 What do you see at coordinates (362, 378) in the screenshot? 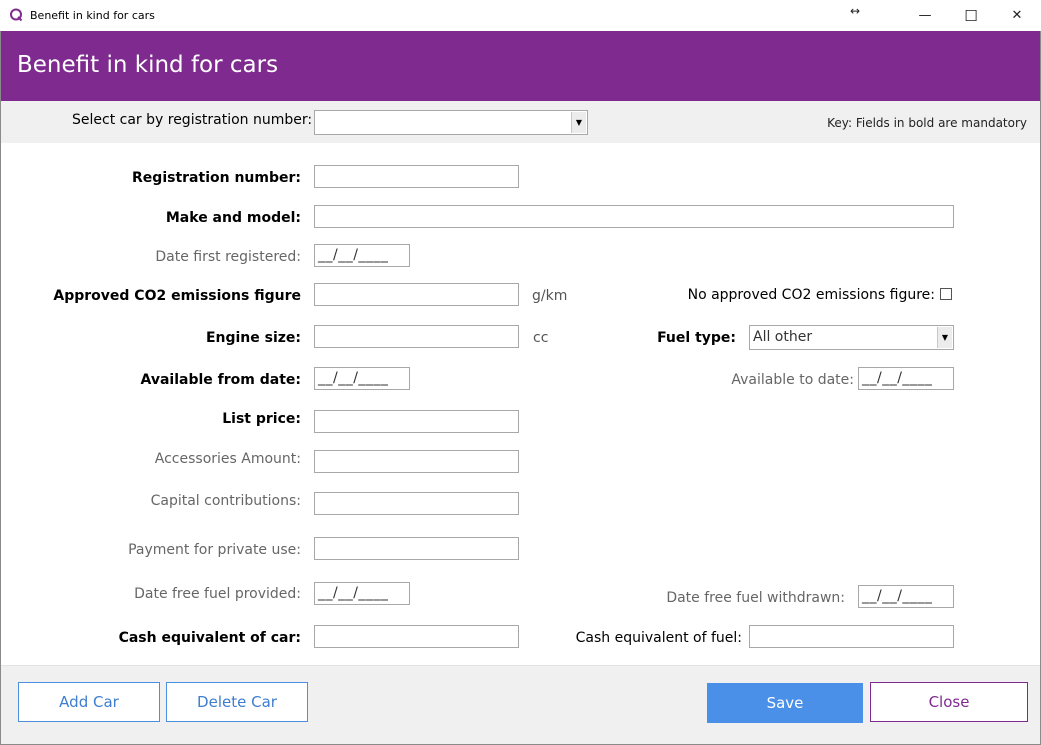
I see `available-from-input: __/__/____` at bounding box center [362, 378].